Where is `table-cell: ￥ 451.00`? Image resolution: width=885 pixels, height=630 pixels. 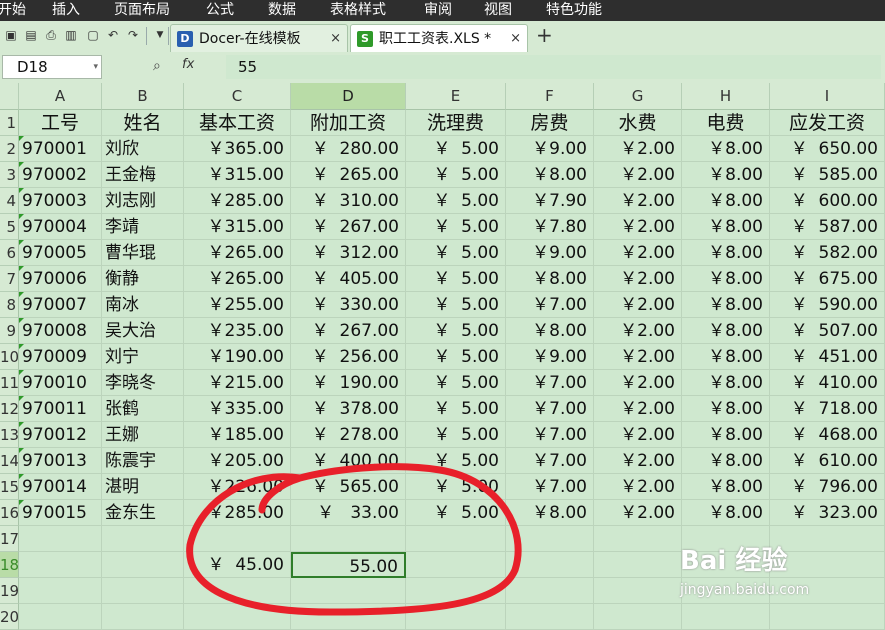
table-cell: ￥ 451.00 is located at coordinates (827, 357).